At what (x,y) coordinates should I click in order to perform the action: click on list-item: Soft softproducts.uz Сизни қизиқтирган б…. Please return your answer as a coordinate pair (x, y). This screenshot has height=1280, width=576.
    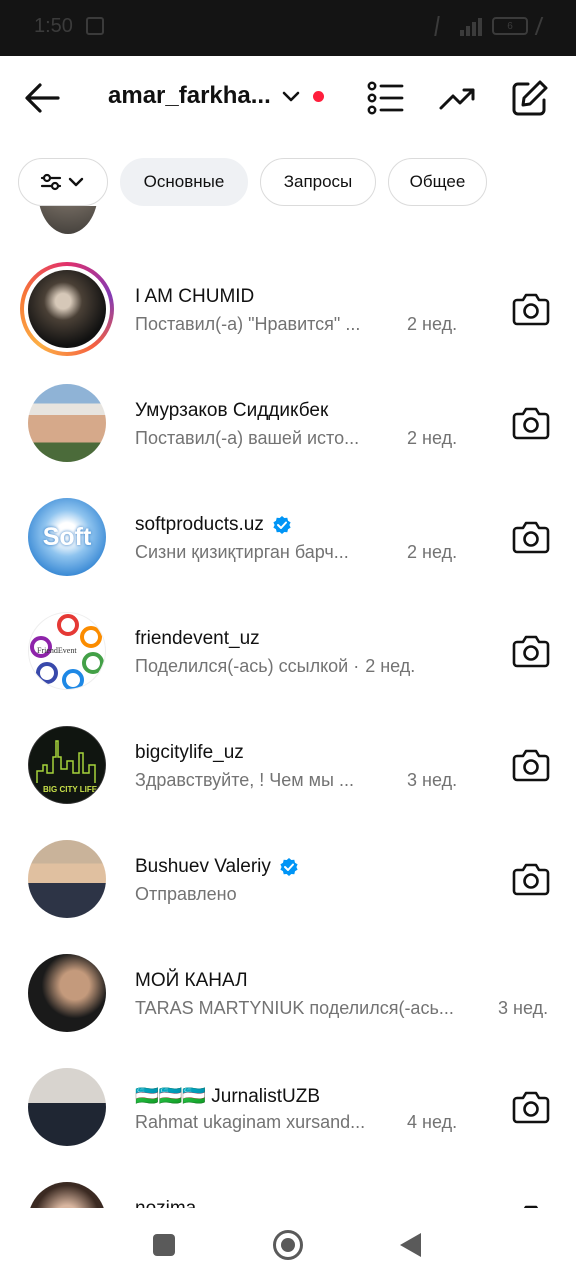
    Looking at the image, I should click on (288, 540).